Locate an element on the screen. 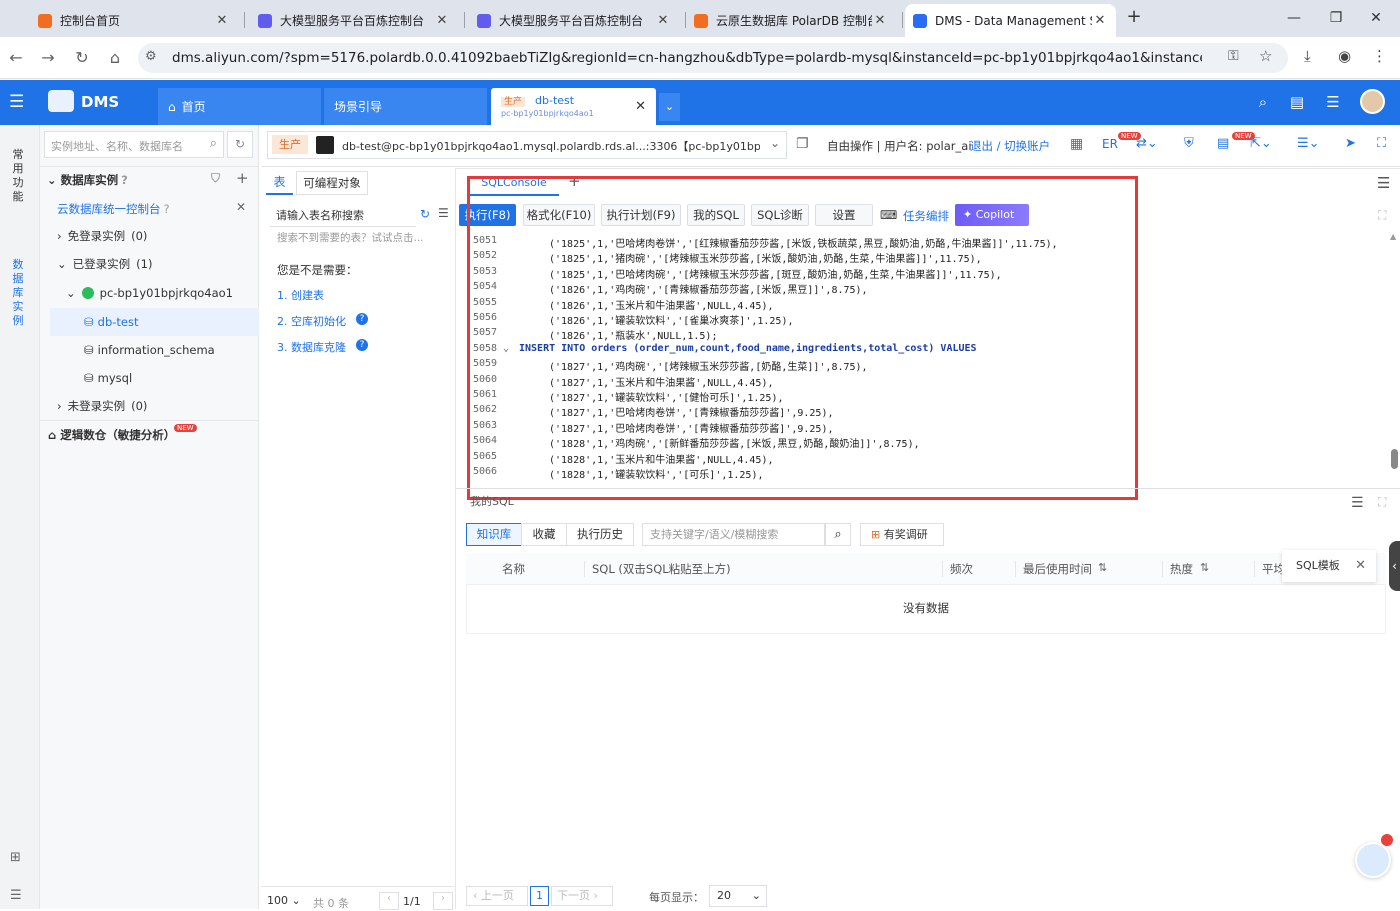 Image resolution: width=1400 pixels, height=911 pixels. tab-home: ⌂ 首页 is located at coordinates (239, 106).